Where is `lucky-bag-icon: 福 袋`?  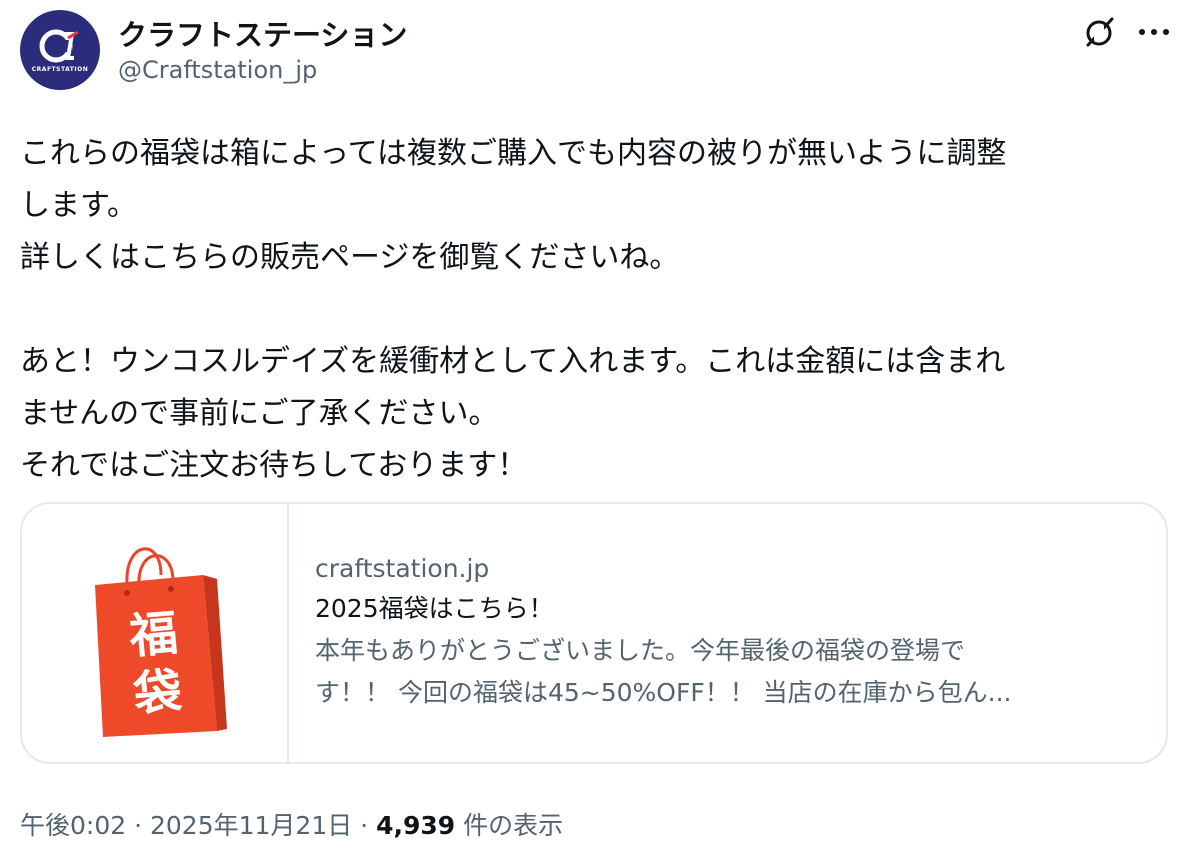
lucky-bag-icon: 福 袋 is located at coordinates (160, 642).